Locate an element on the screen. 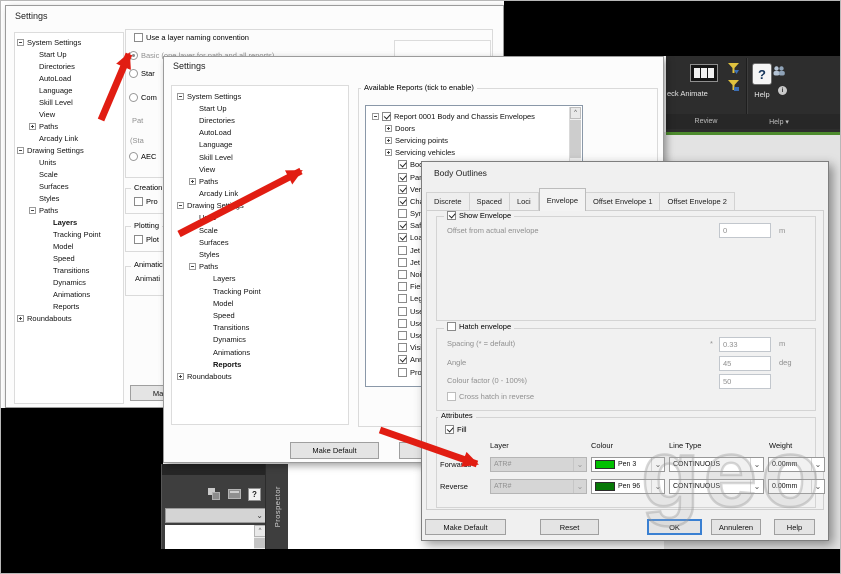 This screenshot has height=574, width=841. report-item: Report 0001 Body and Chassis Envelopes is located at coordinates (474, 116).